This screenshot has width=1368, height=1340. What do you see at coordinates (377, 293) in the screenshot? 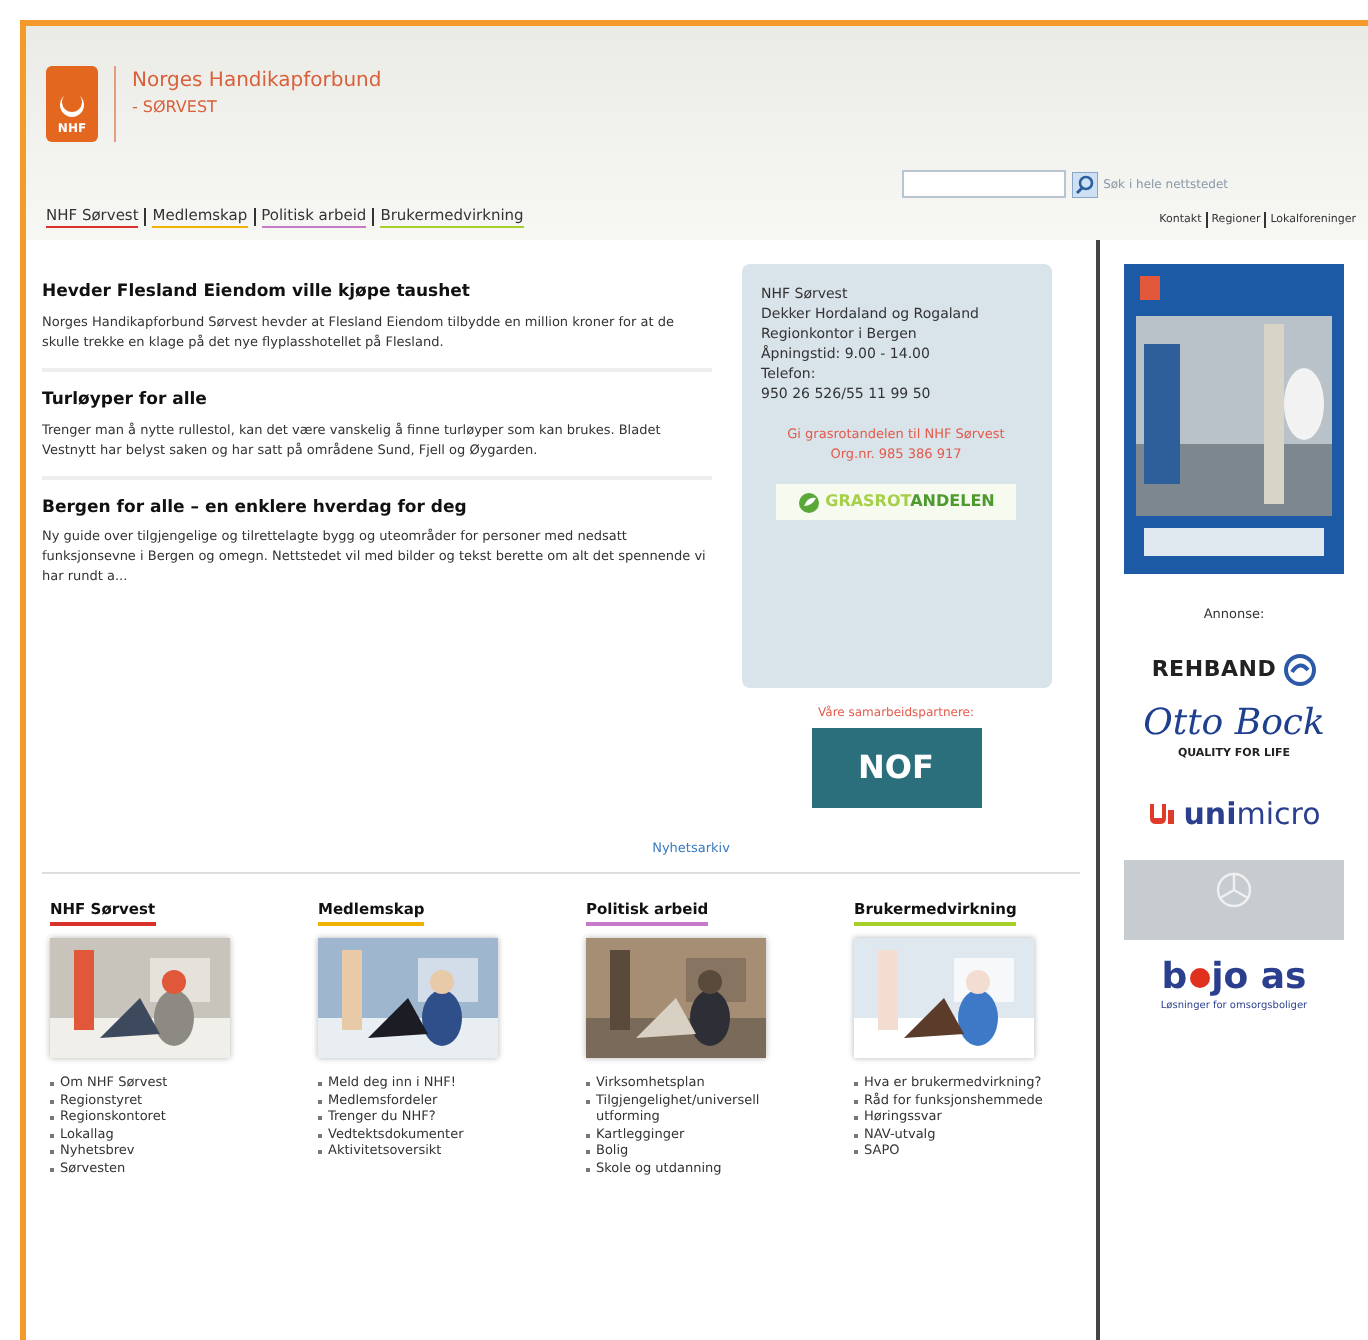
I see `news-title: Hevder Flesland Eiendom ville kjøpe taushet` at bounding box center [377, 293].